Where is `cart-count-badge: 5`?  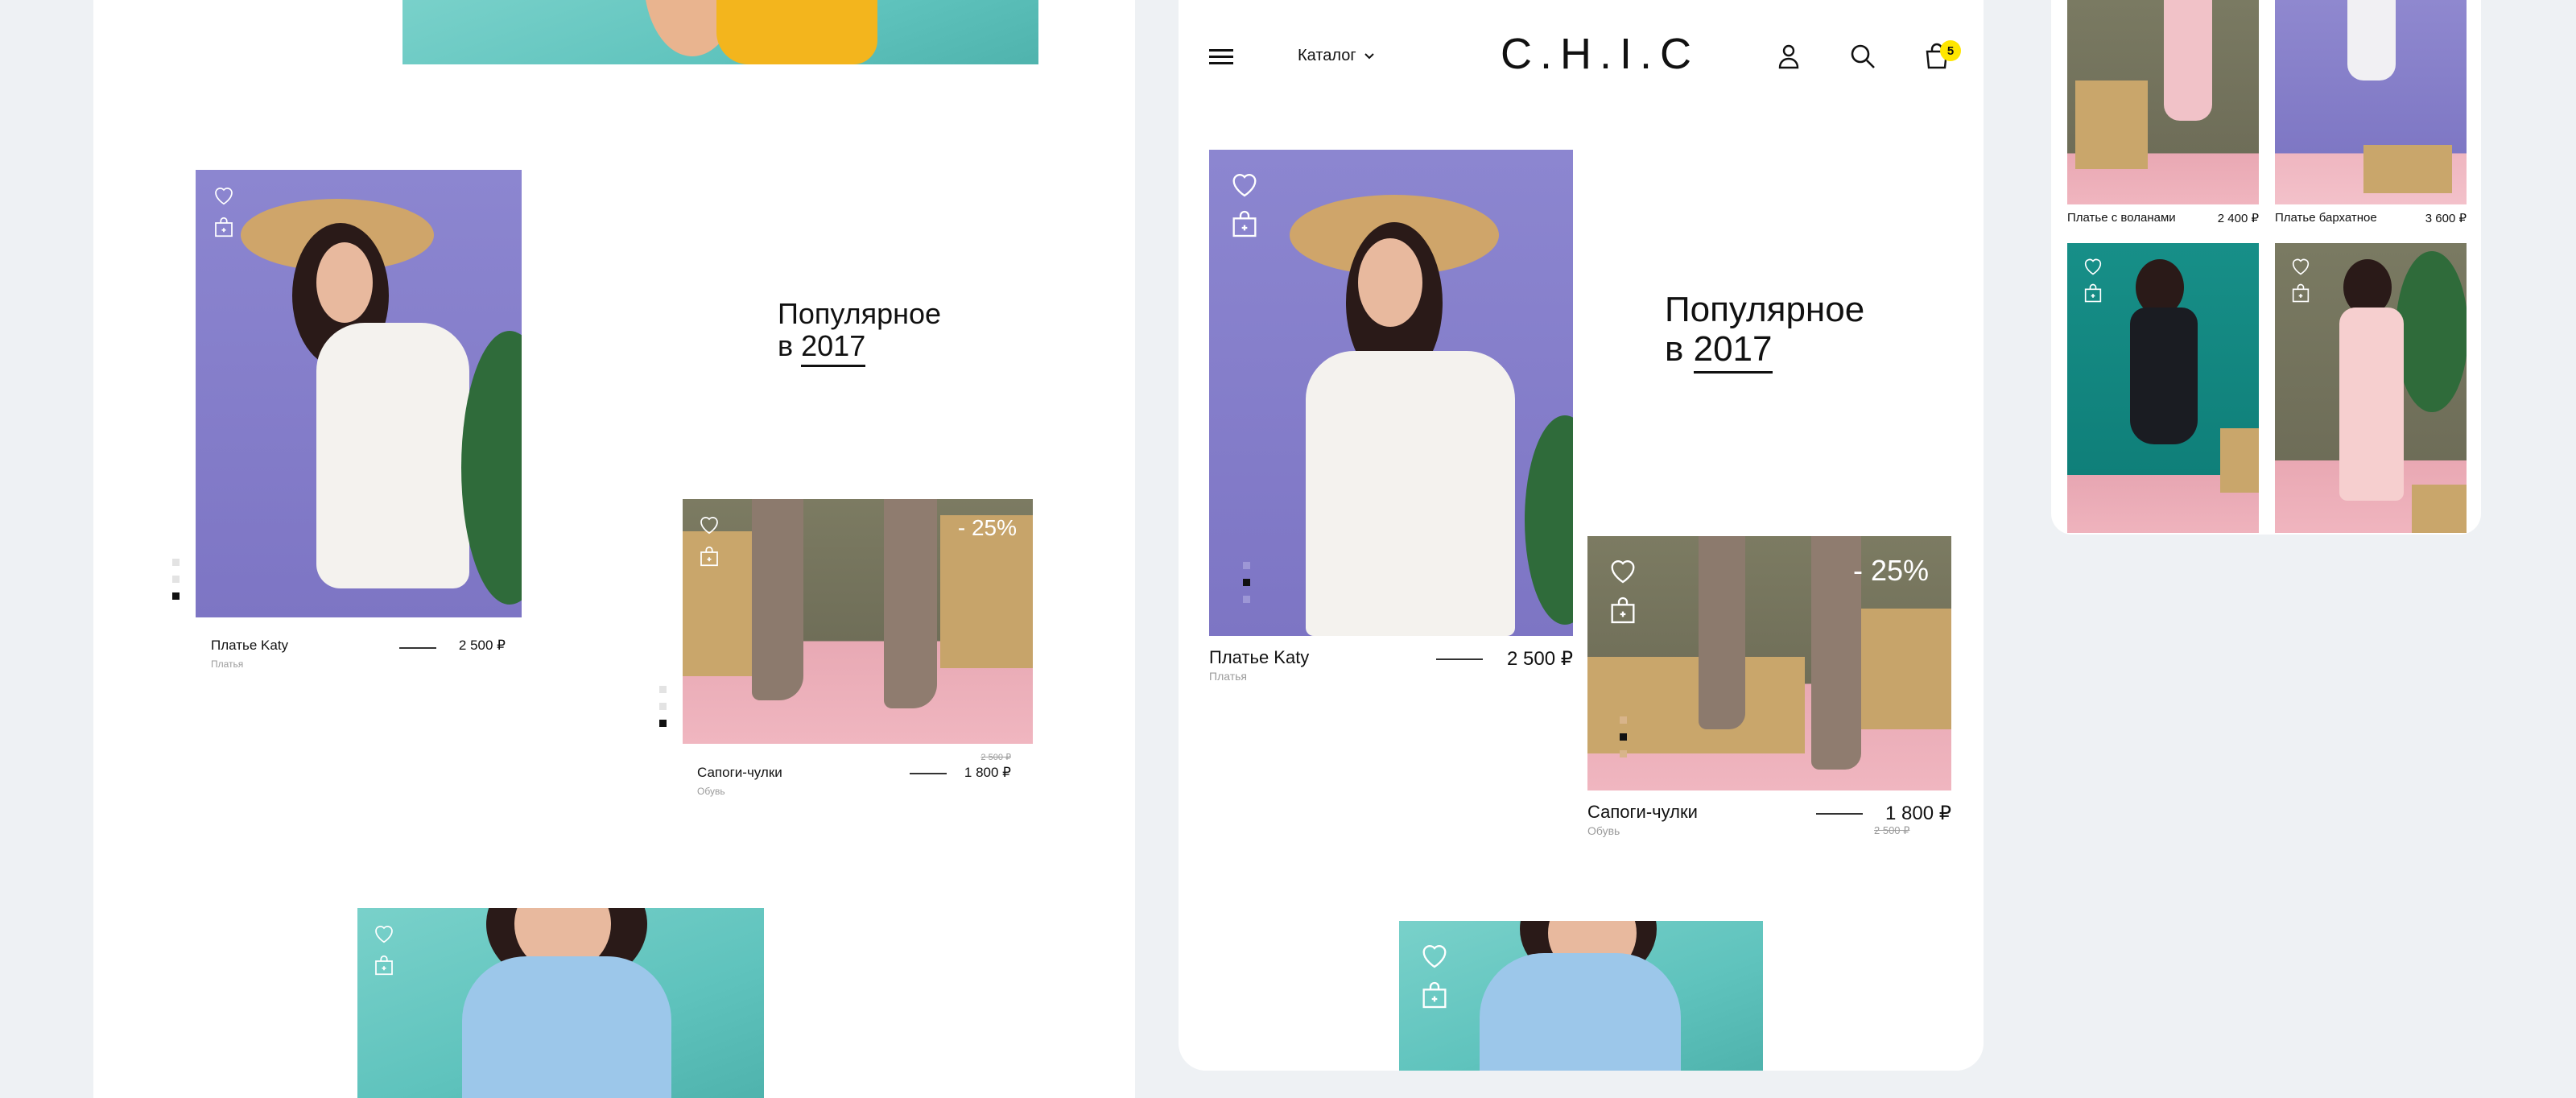
cart-count-badge: 5 is located at coordinates (1950, 50).